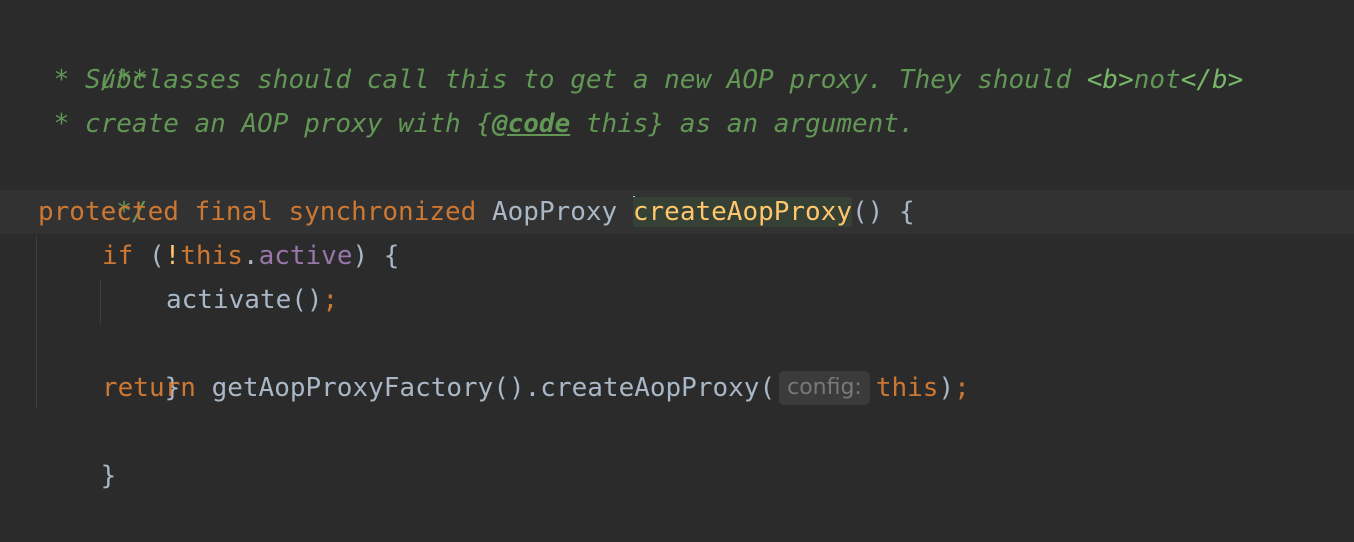 The image size is (1354, 542). What do you see at coordinates (108, 476) in the screenshot?
I see `method-end-brace: }` at bounding box center [108, 476].